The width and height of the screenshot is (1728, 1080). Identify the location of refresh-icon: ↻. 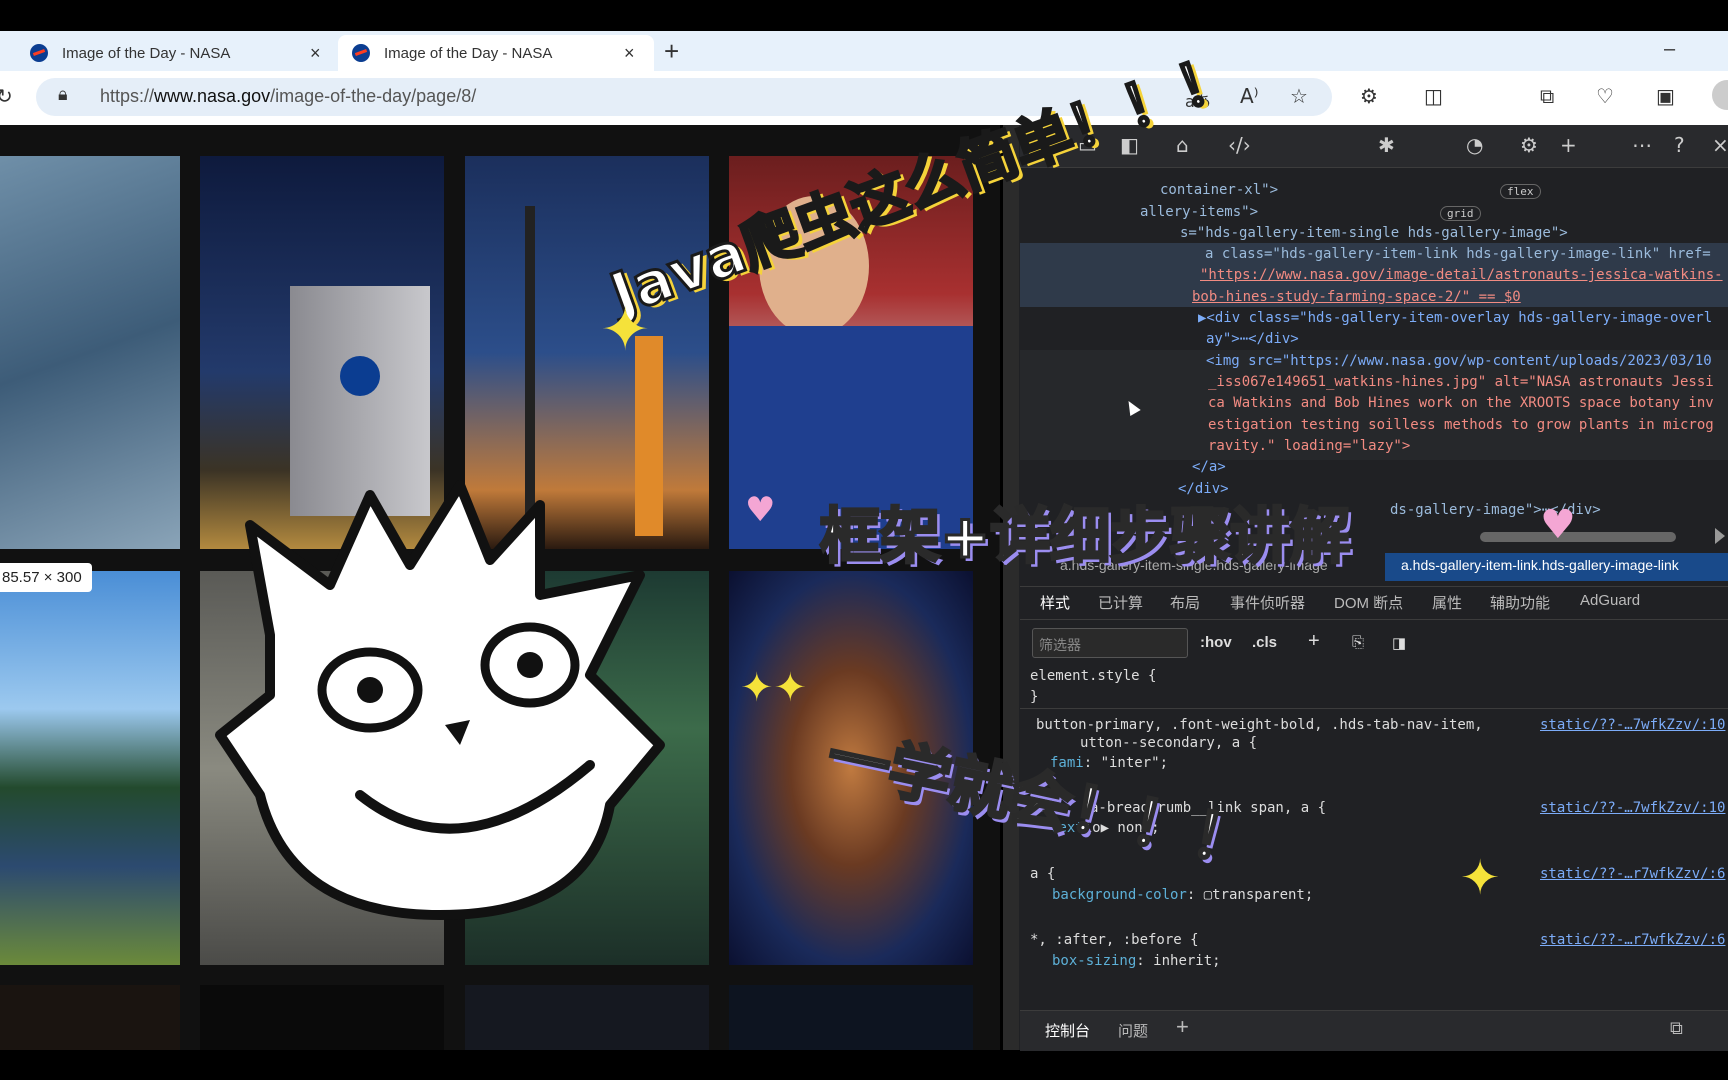
(6, 96).